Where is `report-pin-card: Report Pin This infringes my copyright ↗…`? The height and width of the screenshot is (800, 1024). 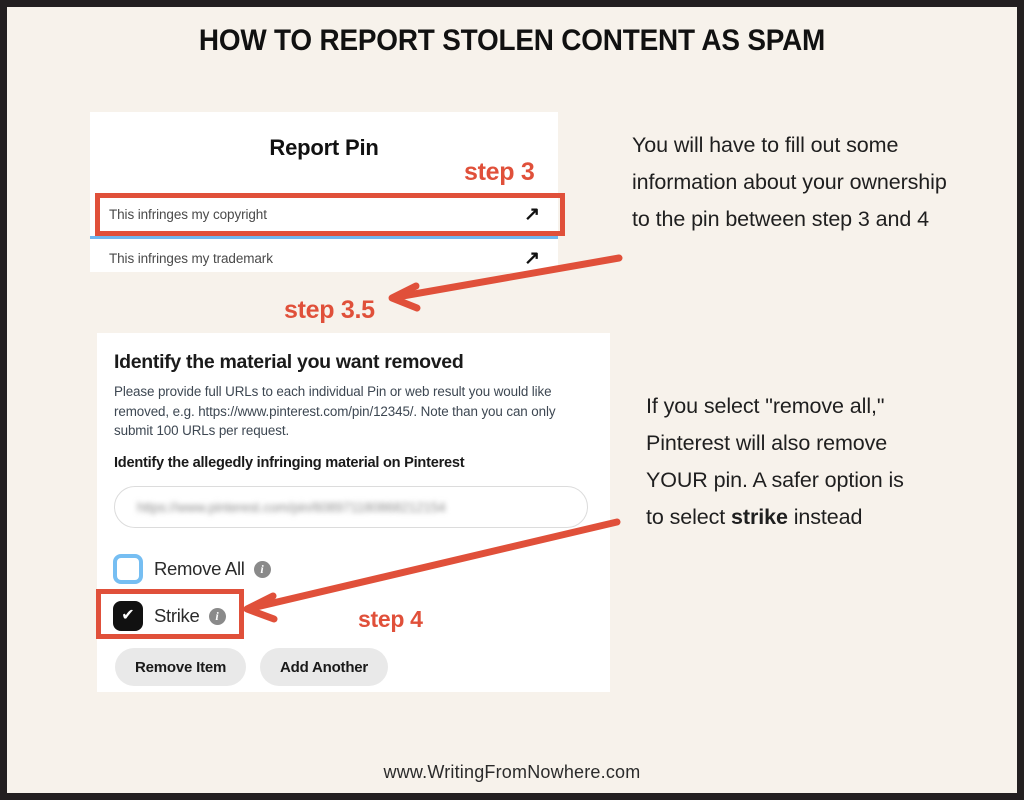
report-pin-card: Report Pin This infringes my copyright ↗… is located at coordinates (324, 192).